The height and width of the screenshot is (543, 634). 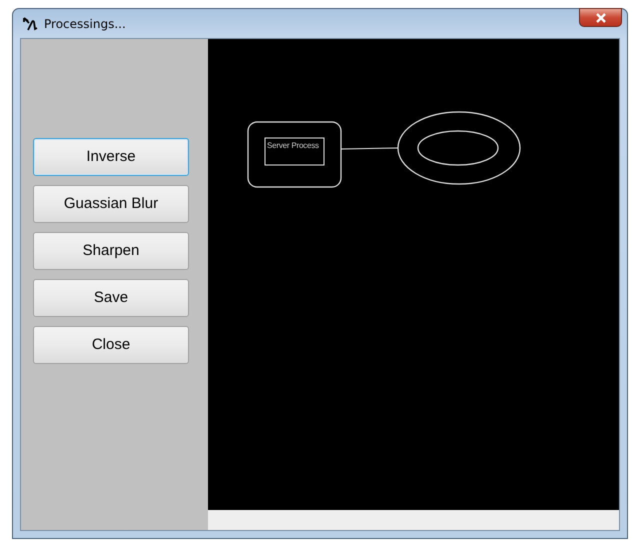 What do you see at coordinates (111, 345) in the screenshot?
I see `action-button: Close` at bounding box center [111, 345].